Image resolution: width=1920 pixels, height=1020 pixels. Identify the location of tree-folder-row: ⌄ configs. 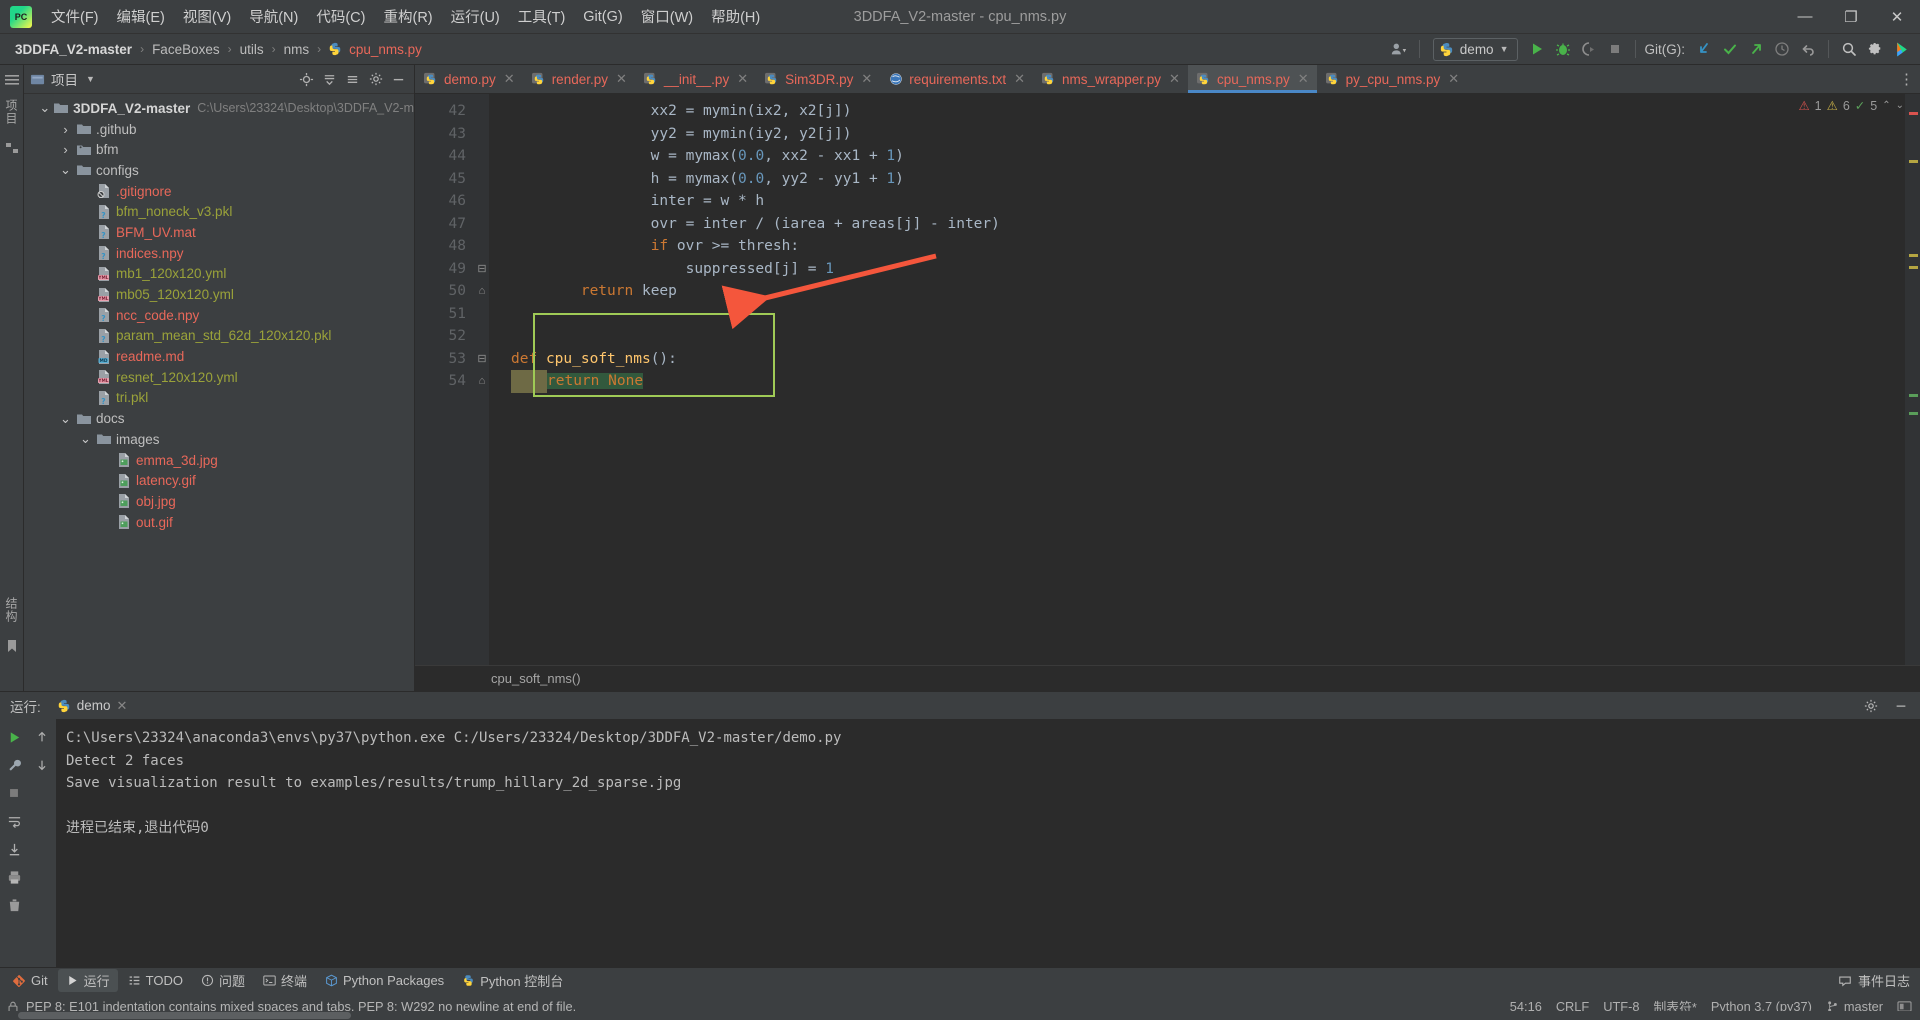
(219, 170).